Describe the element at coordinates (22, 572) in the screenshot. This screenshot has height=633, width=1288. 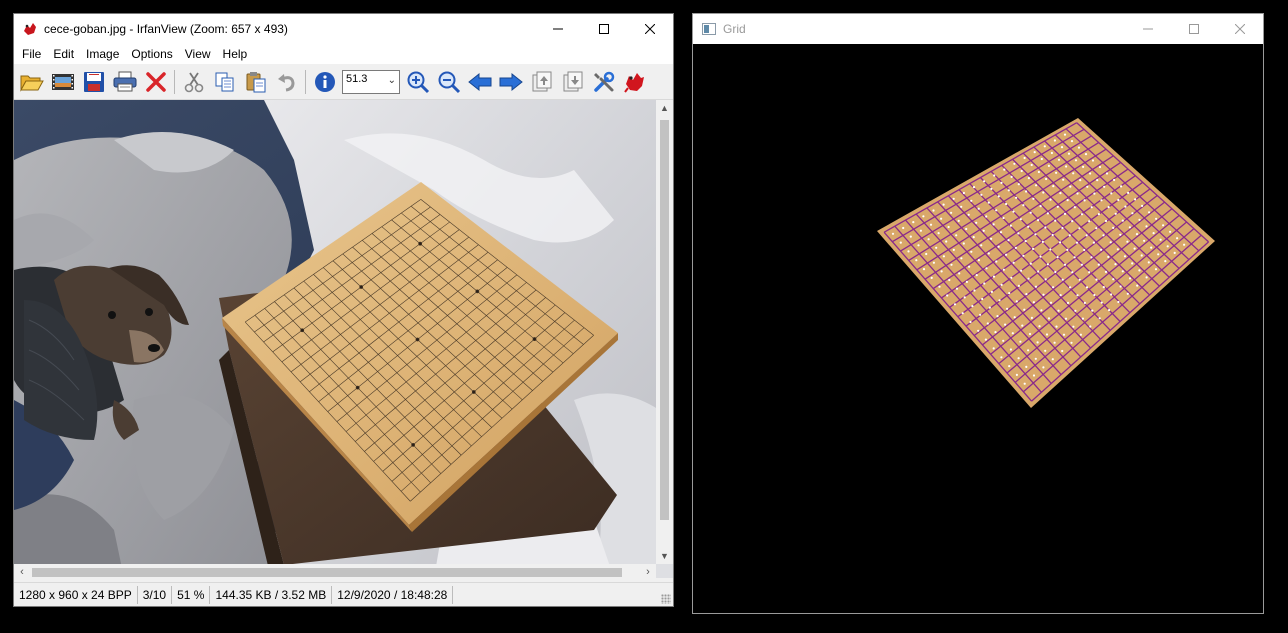
I see `scroll-left-icon: ‹` at that location.